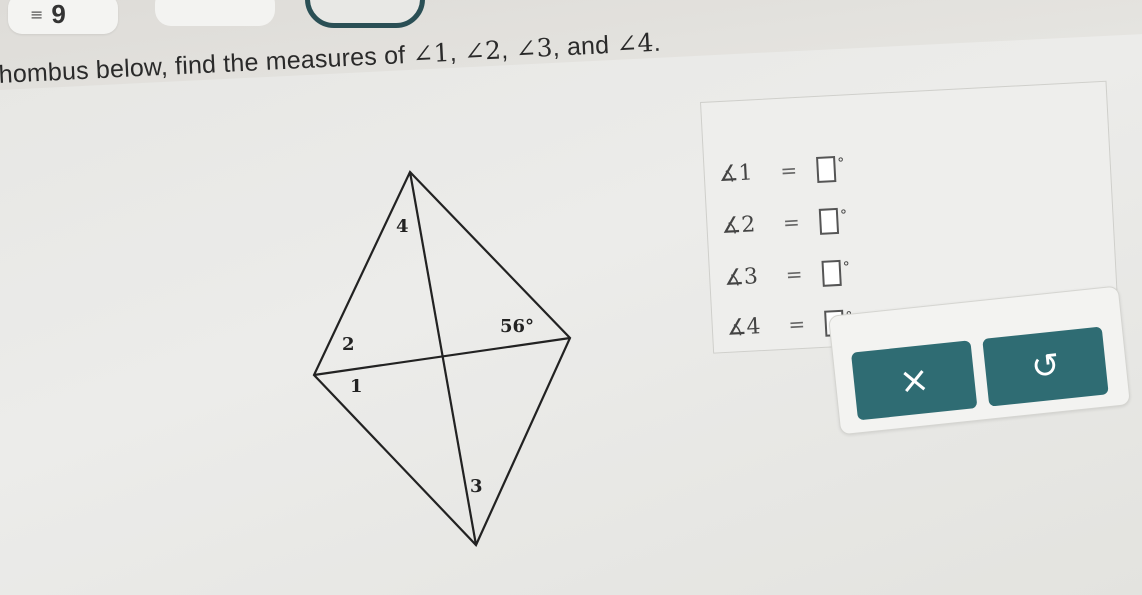 This screenshot has height=595, width=1142. Describe the element at coordinates (736, 174) in the screenshot. I see `answer-angle-label: ∡1` at that location.